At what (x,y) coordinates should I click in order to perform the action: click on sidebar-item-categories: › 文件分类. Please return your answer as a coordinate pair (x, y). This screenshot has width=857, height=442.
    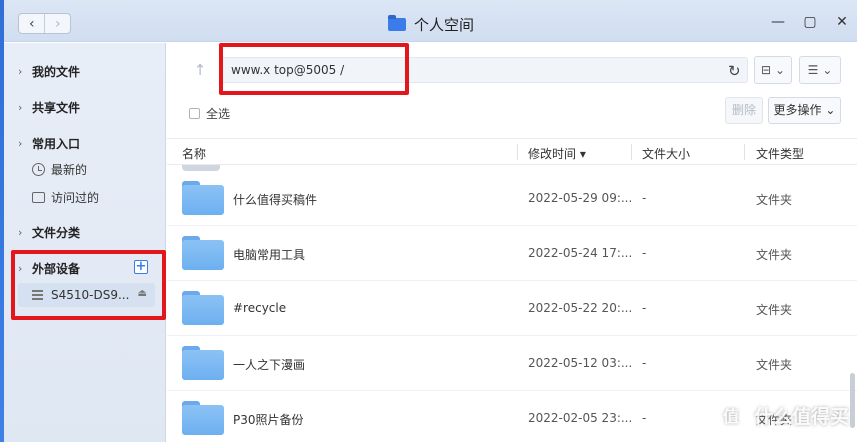
    Looking at the image, I should click on (49, 232).